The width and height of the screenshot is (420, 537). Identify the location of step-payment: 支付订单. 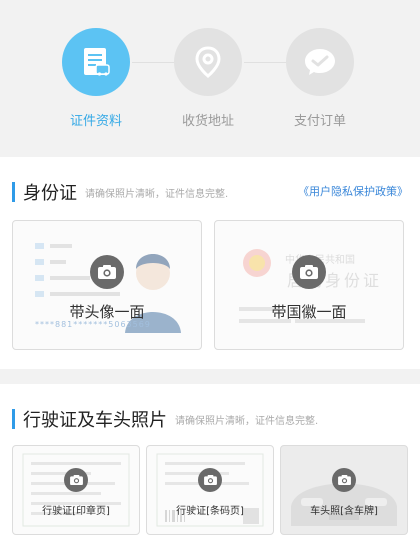
(320, 78).